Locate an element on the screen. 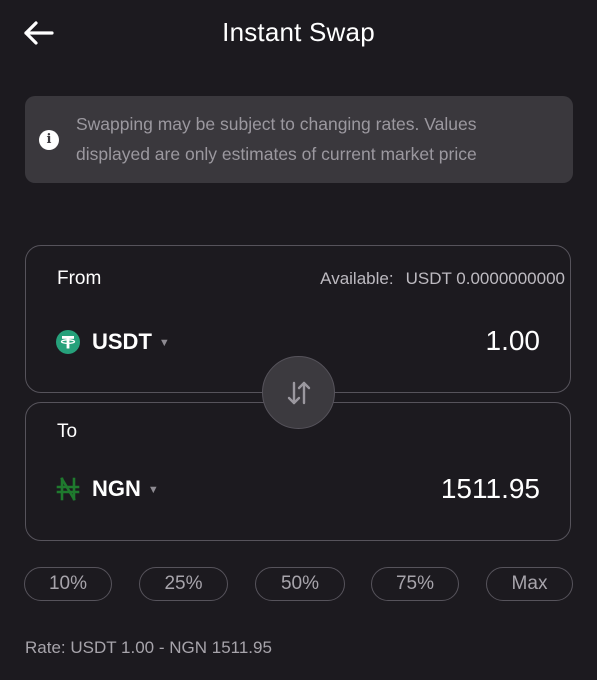 This screenshot has height=680, width=597. swap-direction-button is located at coordinates (298, 392).